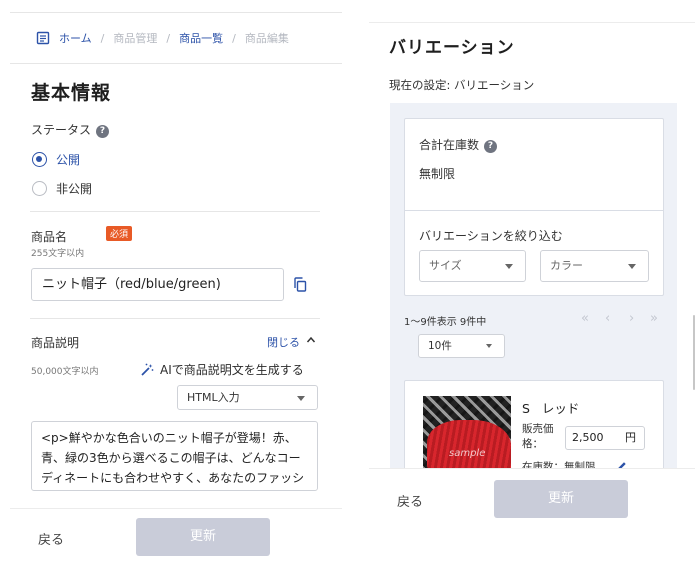 The image size is (695, 565). Describe the element at coordinates (232, 370) in the screenshot. I see `ai-generate-label: AIで商品説明文を生成する` at that location.